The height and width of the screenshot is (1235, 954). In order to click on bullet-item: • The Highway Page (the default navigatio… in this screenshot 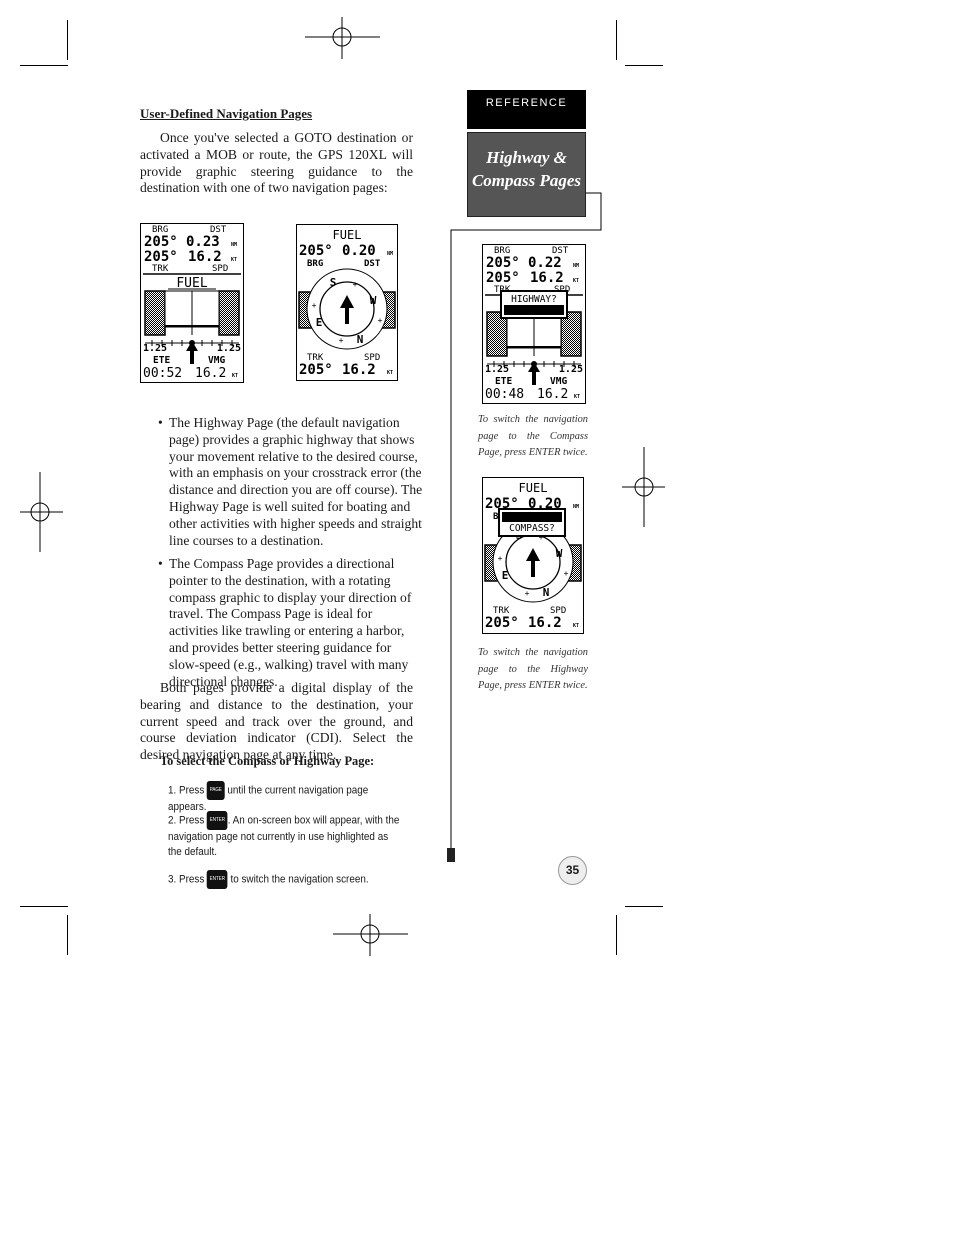, I will do `click(290, 481)`.